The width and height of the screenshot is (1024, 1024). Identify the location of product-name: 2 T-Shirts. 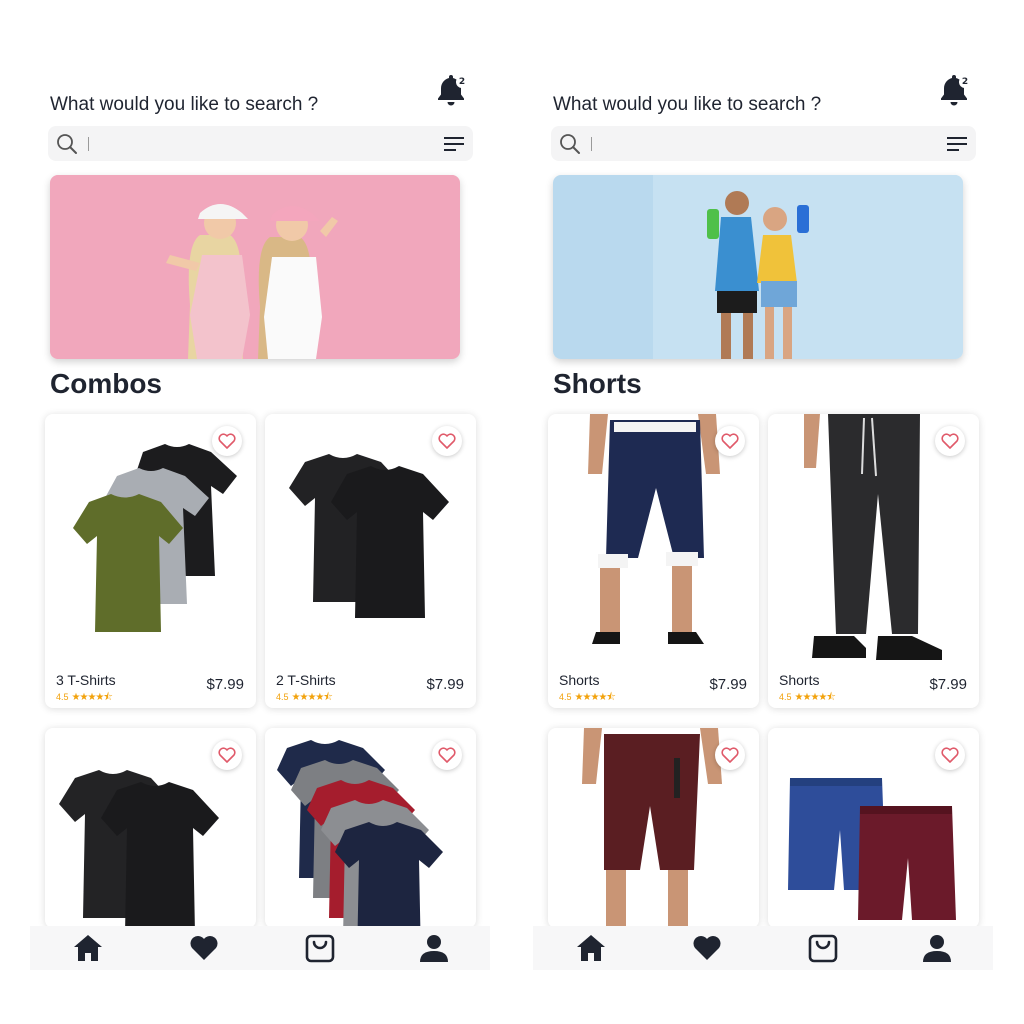
(306, 680).